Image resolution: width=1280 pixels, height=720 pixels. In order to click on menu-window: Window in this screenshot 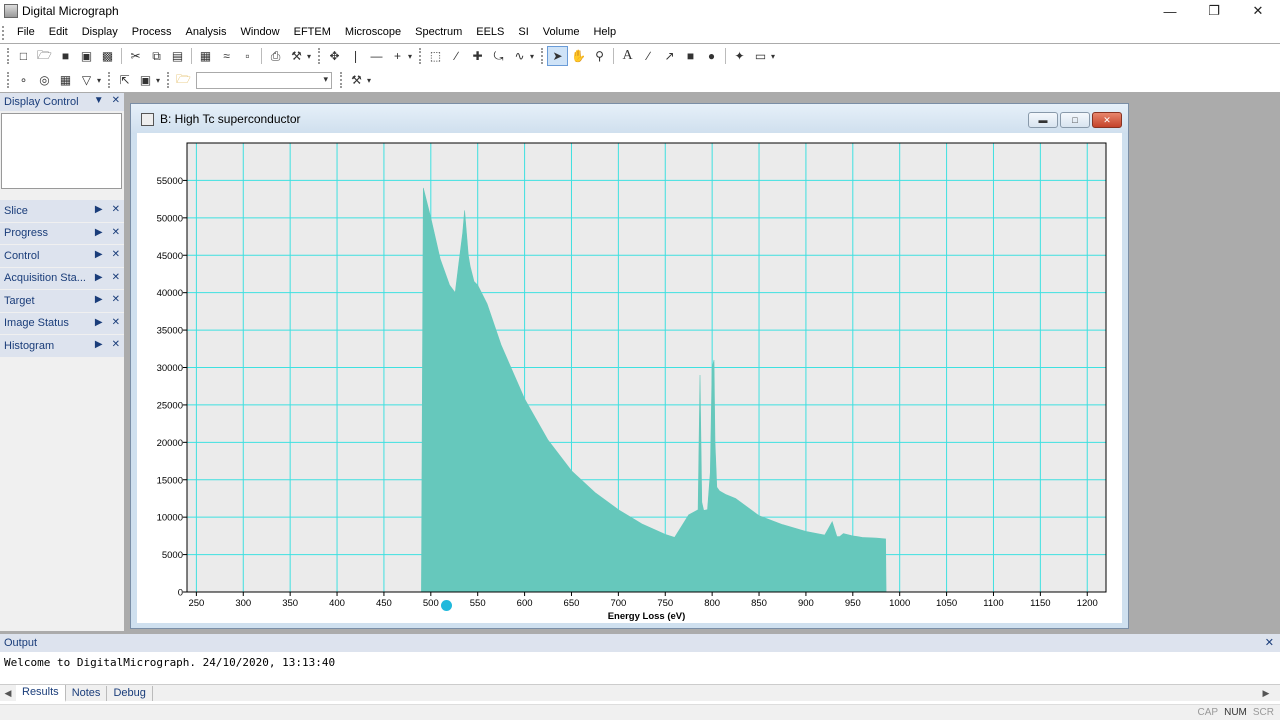, I will do `click(260, 32)`.